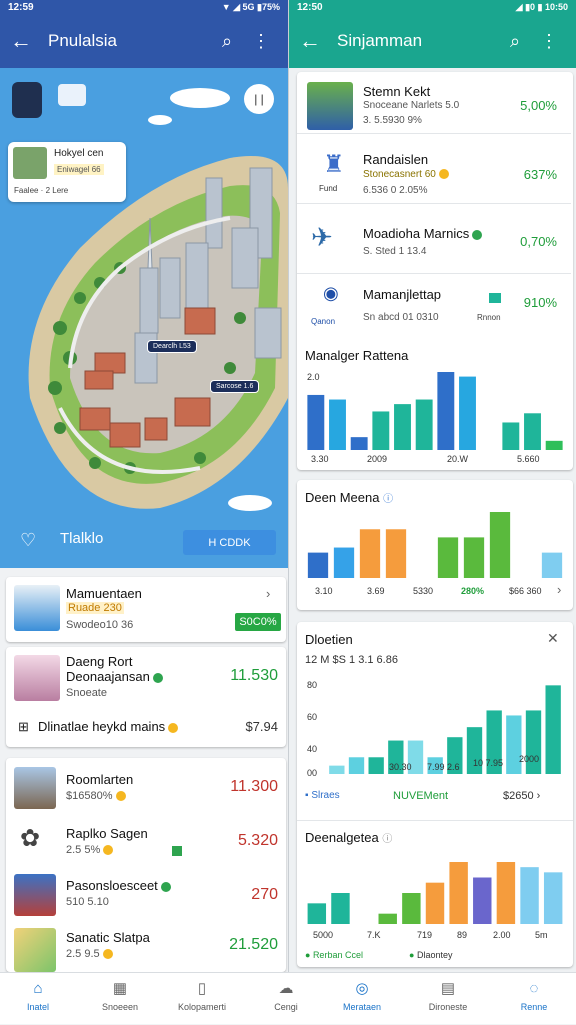 The image size is (576, 1025). I want to click on card-title: Mamuentaen, so click(104, 593).